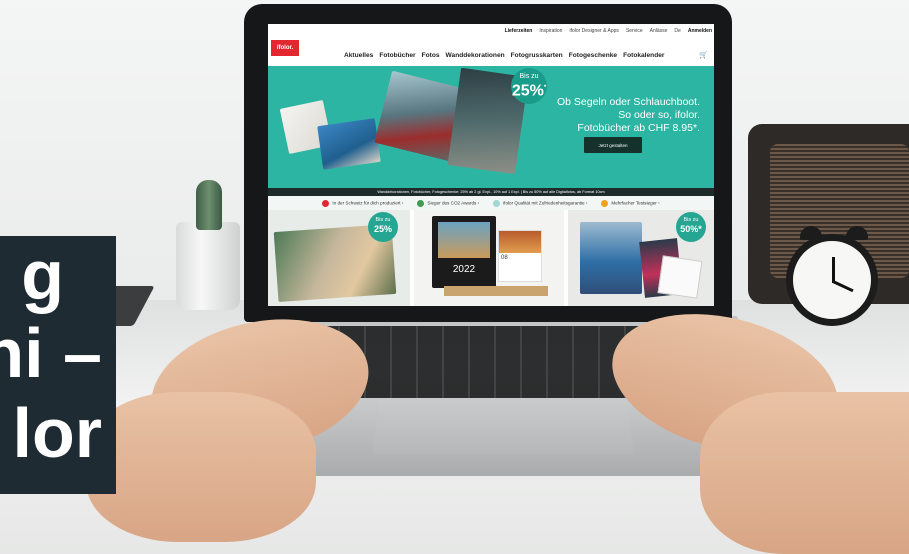  What do you see at coordinates (545, 88) in the screenshot?
I see `hero-badge-sup: *` at bounding box center [545, 88].